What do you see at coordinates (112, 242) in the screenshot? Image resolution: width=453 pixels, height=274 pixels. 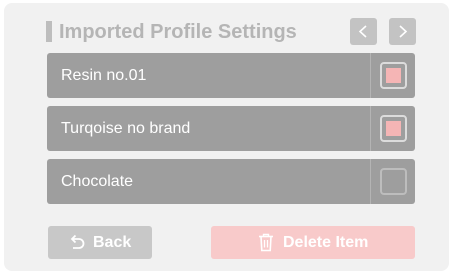 I see `back-button-label: Back` at bounding box center [112, 242].